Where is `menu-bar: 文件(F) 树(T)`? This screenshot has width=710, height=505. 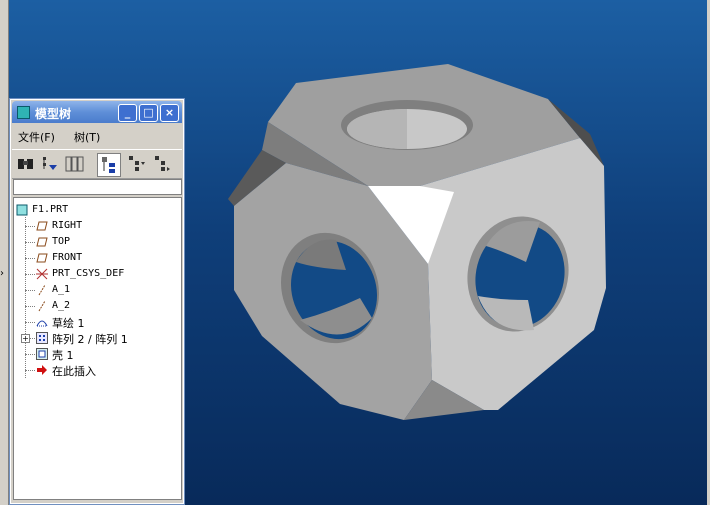 menu-bar: 文件(F) 树(T) is located at coordinates (97, 135).